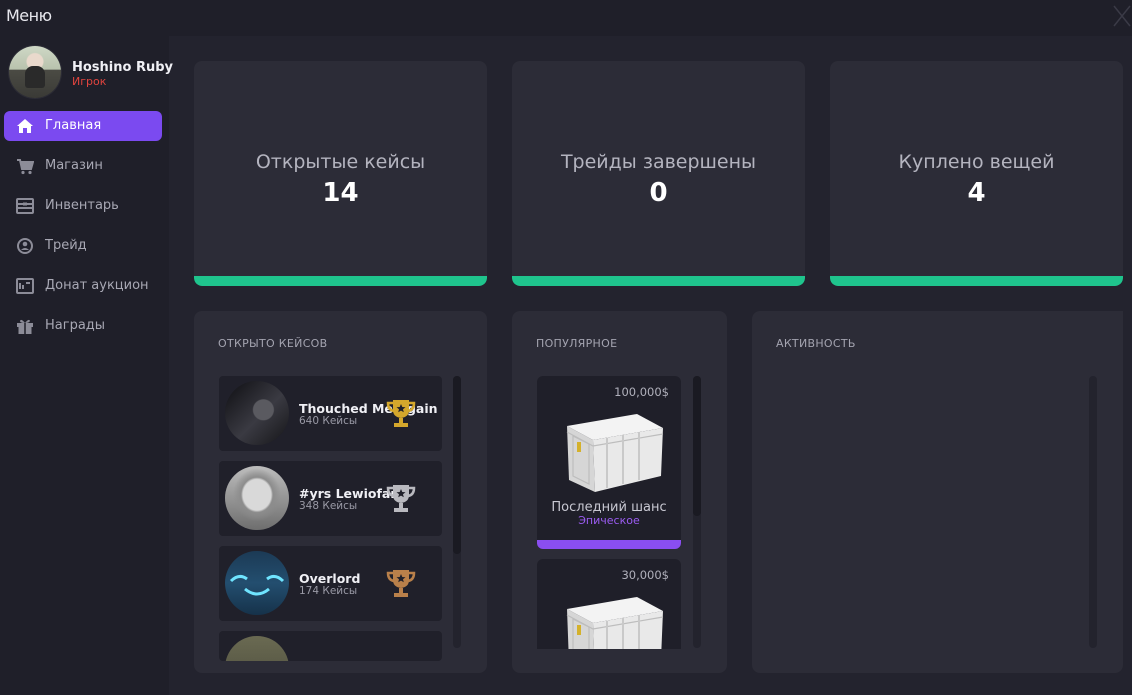  I want to click on user-profile: Hoshino Ruby Игрок, so click(91, 73).